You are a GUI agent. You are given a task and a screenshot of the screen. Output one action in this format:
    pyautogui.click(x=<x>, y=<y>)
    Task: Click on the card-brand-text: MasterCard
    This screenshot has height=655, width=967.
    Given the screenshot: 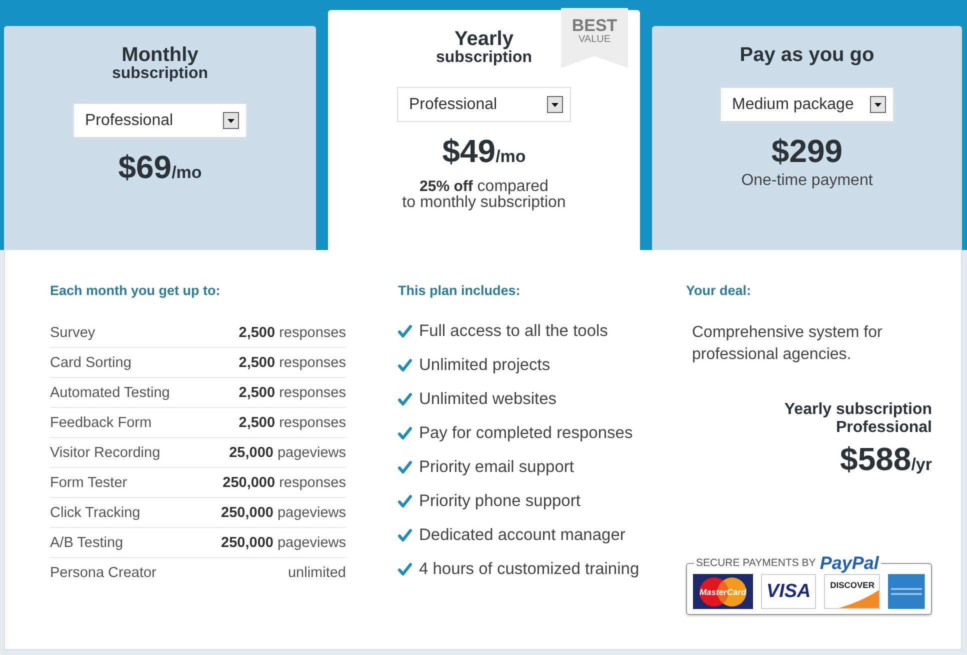 What is the action you would take?
    pyautogui.click(x=722, y=591)
    